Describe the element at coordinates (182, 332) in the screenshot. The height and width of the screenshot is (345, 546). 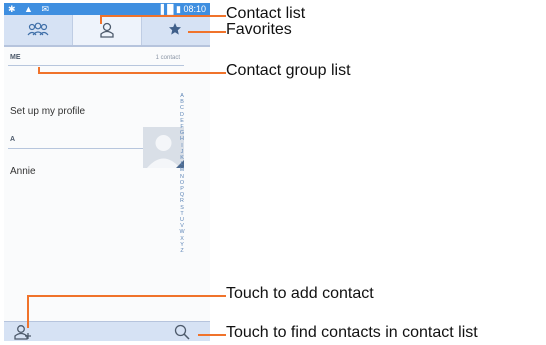
I see `search-icon` at that location.